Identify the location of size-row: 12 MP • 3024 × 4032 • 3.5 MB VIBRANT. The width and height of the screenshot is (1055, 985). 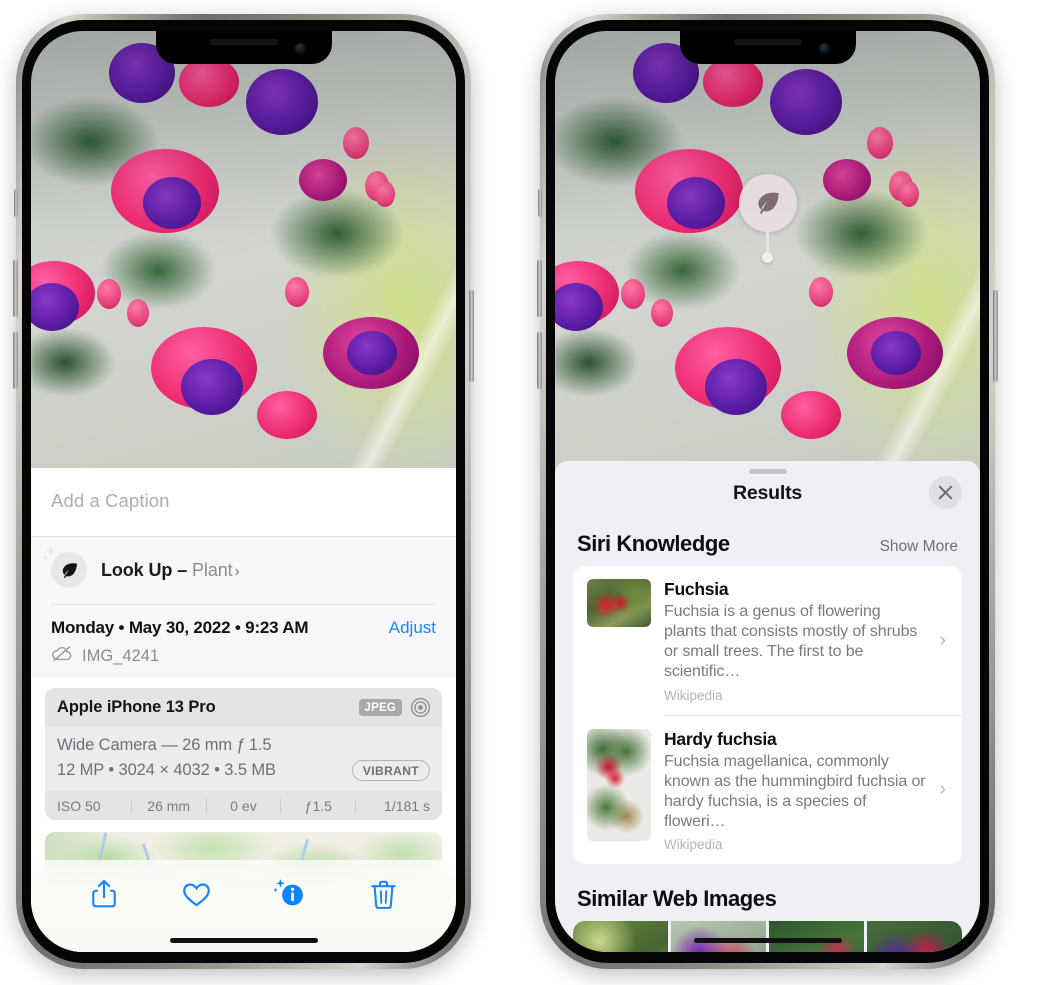
(243, 770).